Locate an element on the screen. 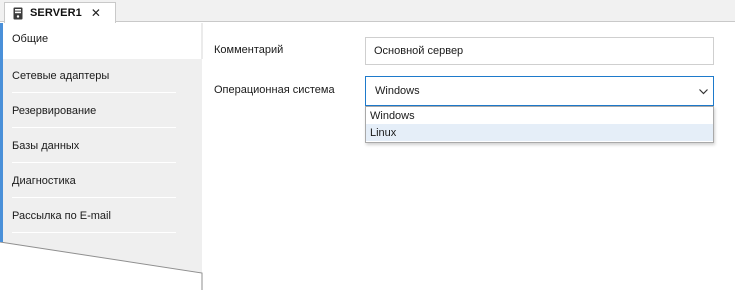 This screenshot has height=290, width=735. server-tab: SERVER1 ✕ is located at coordinates (60, 12).